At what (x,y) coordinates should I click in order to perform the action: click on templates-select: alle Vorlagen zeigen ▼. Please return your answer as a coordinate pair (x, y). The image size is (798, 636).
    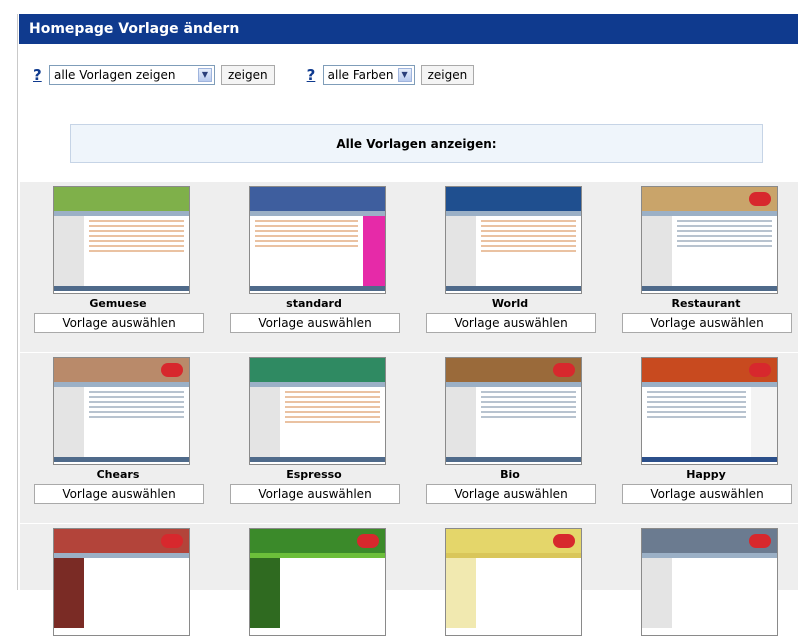
    Looking at the image, I should click on (132, 75).